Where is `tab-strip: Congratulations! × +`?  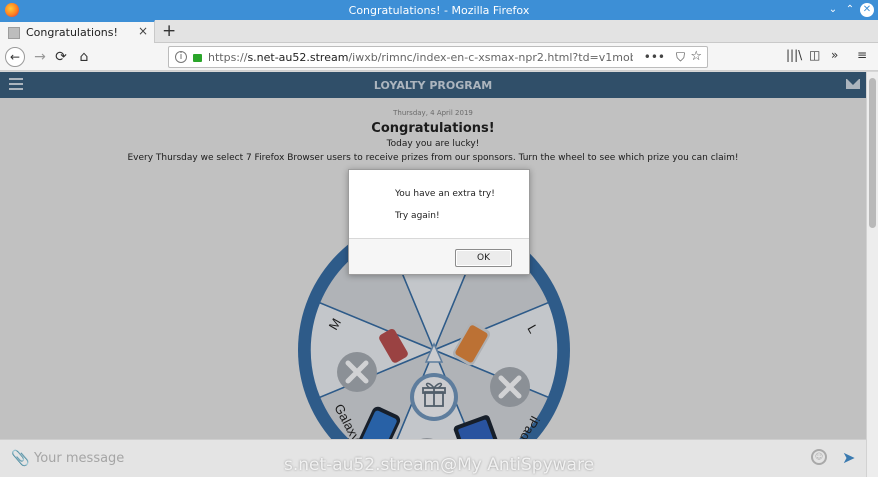
tab-strip: Congratulations! × + is located at coordinates (439, 31).